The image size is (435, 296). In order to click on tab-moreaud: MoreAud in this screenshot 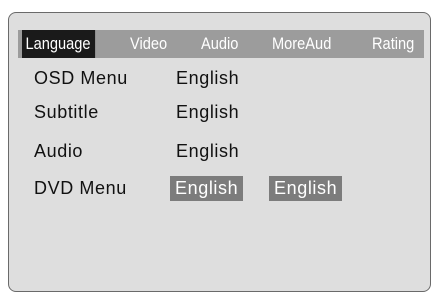, I will do `click(301, 44)`.